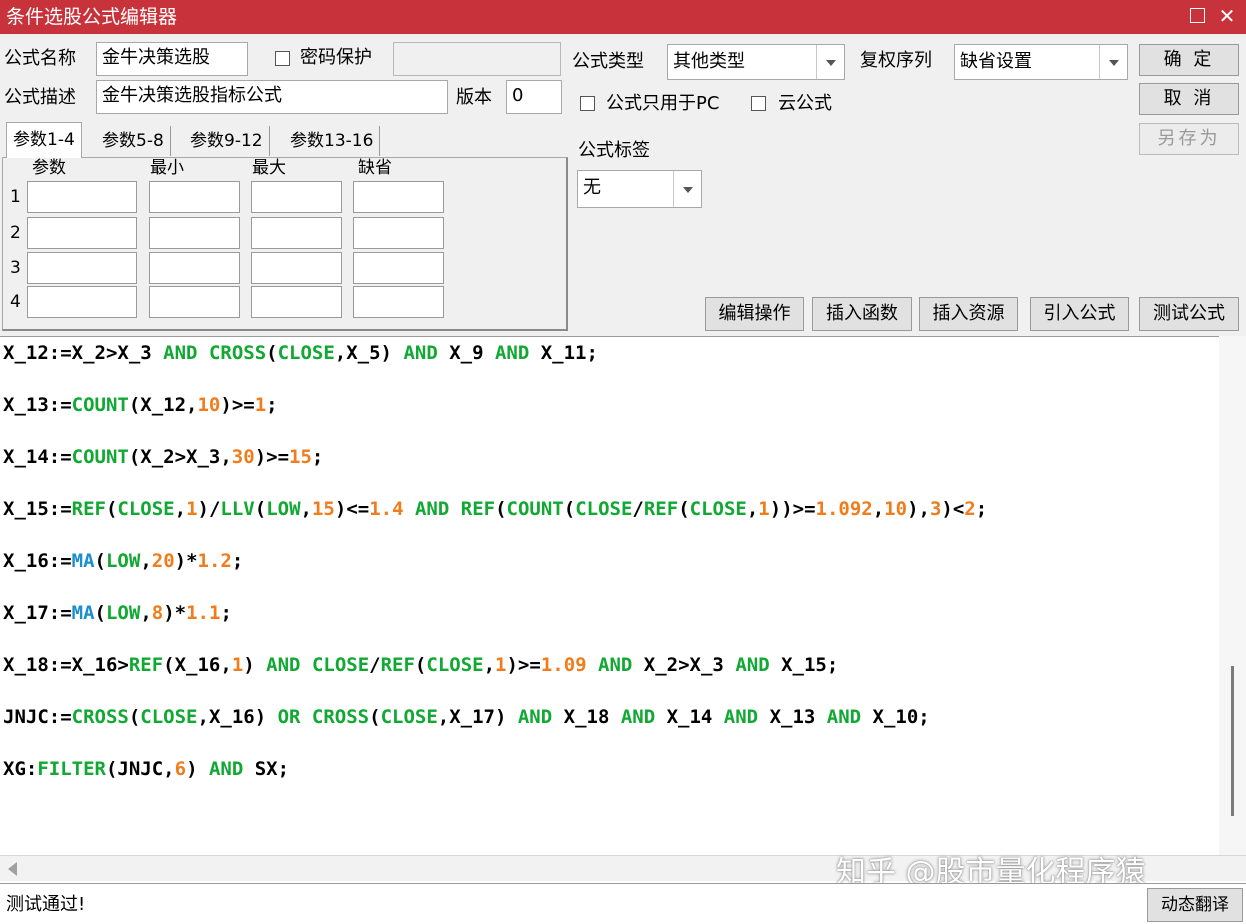 Image resolution: width=1246 pixels, height=924 pixels. Describe the element at coordinates (862, 314) in the screenshot. I see `insert-function-button: 插入函数` at that location.